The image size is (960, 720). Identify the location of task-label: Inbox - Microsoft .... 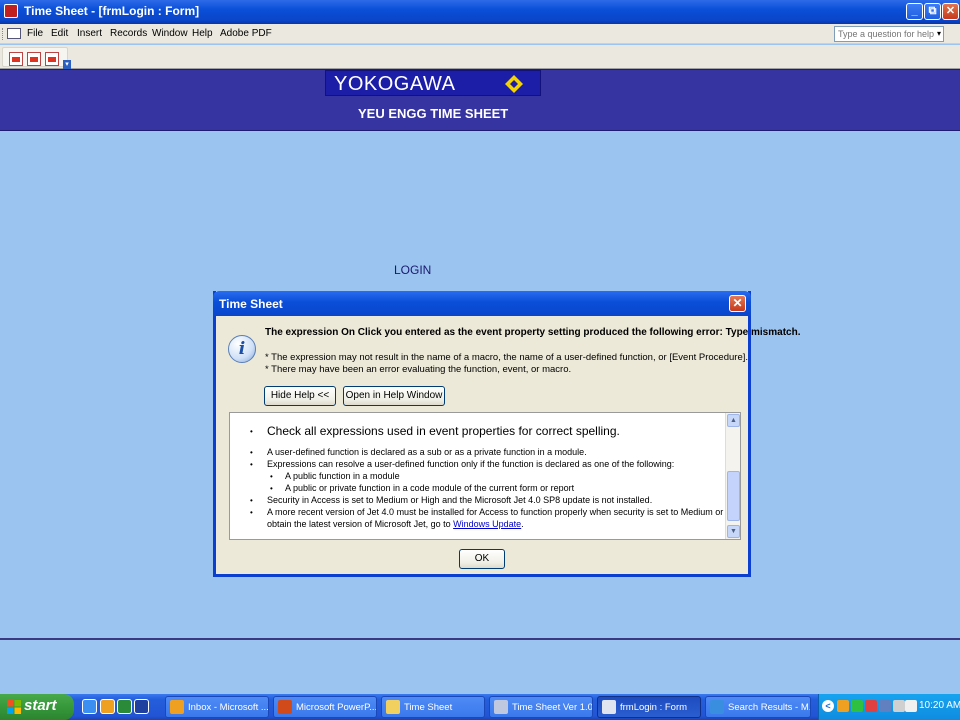
(228, 707).